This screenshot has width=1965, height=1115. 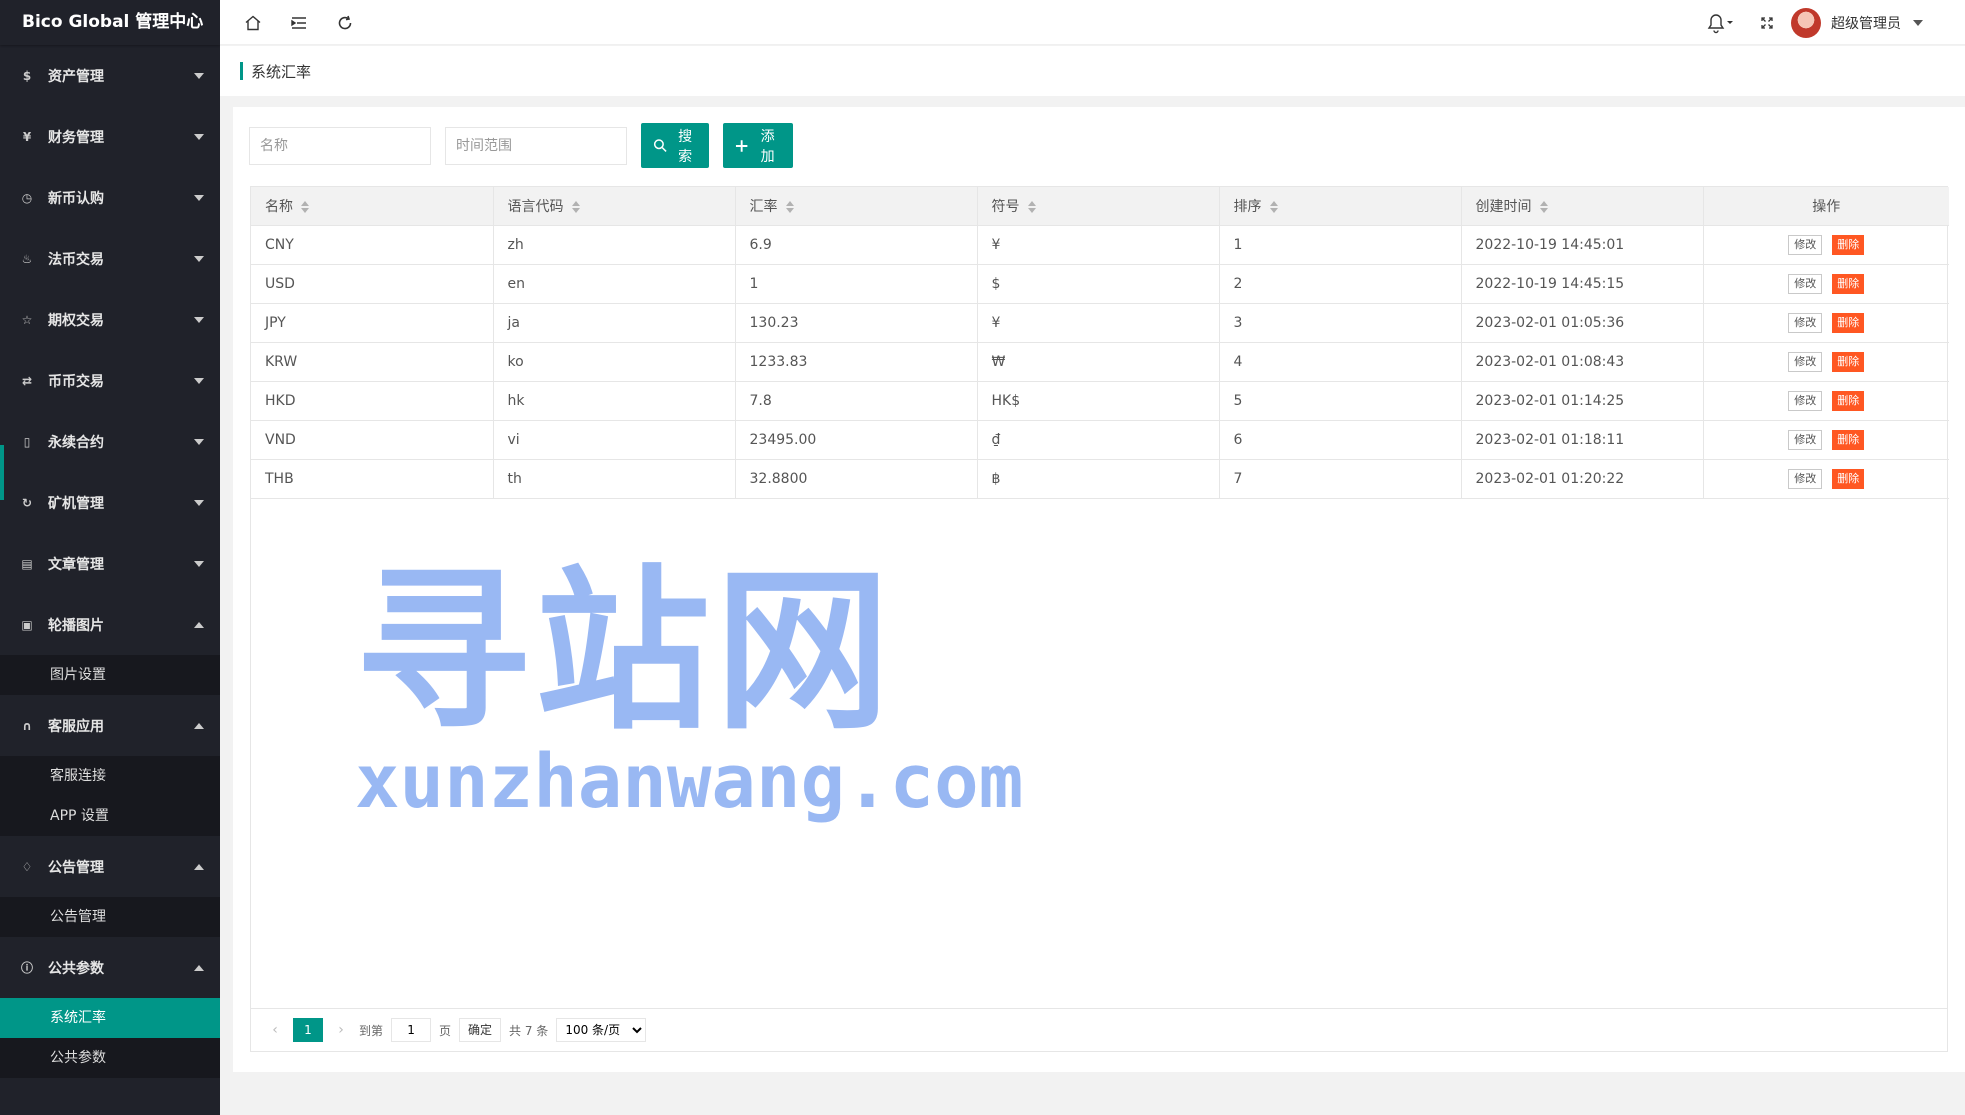 What do you see at coordinates (110, 197) in the screenshot?
I see `sidebar-group-2: ◷ 新币认购` at bounding box center [110, 197].